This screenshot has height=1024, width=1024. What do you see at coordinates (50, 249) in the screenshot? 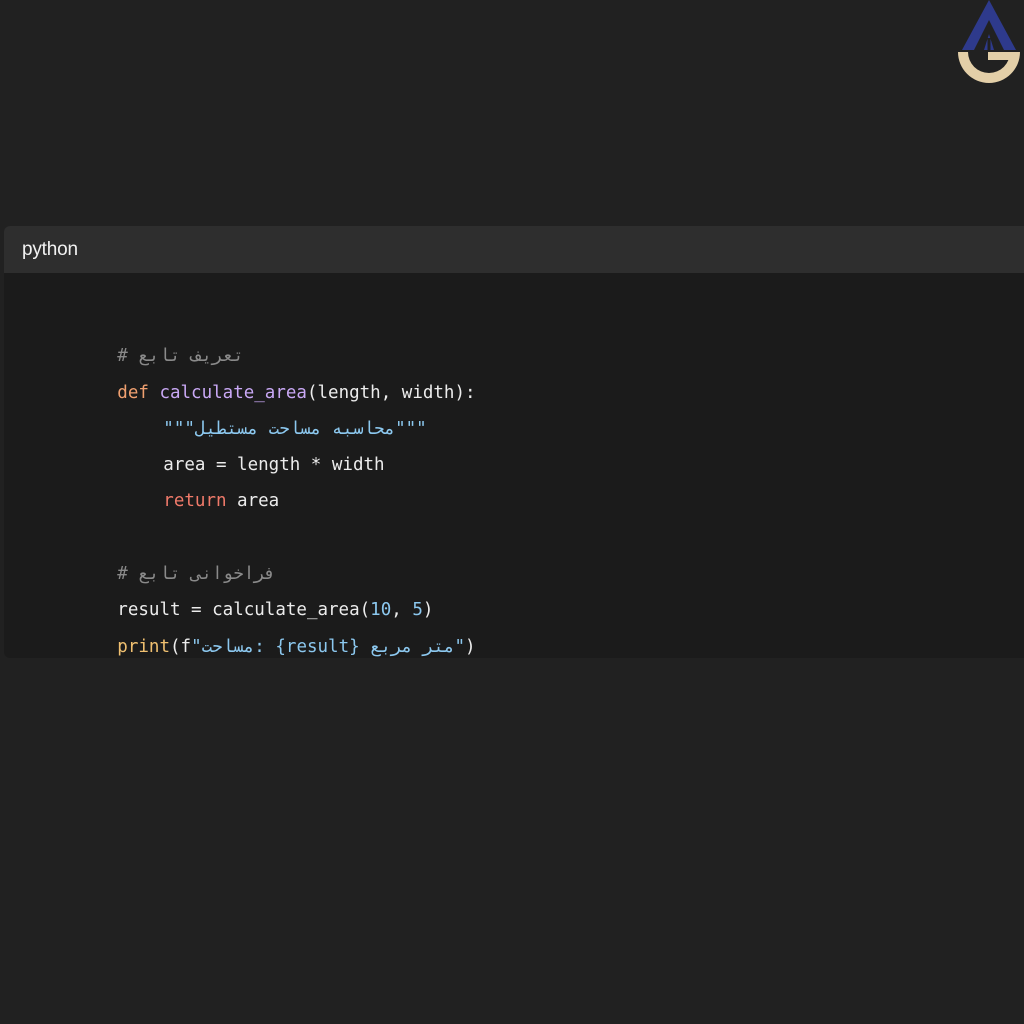
I see `language-label: python` at bounding box center [50, 249].